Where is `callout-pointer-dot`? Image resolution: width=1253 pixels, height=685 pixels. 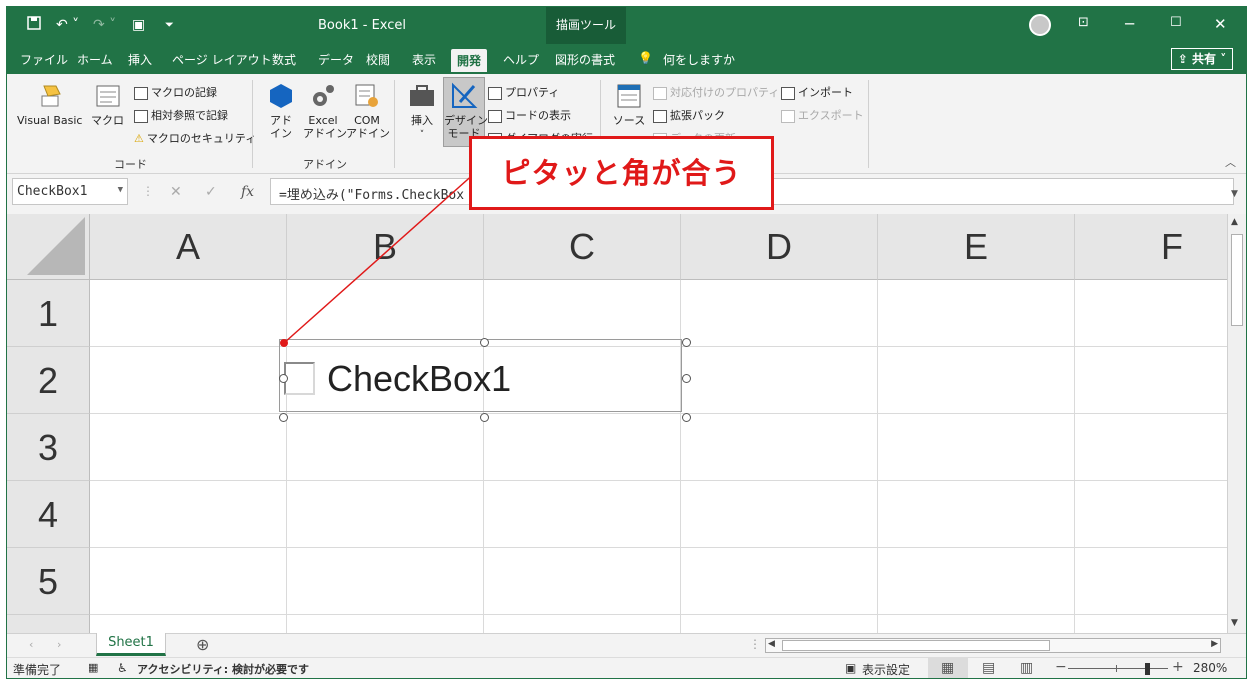 callout-pointer-dot is located at coordinates (284, 343).